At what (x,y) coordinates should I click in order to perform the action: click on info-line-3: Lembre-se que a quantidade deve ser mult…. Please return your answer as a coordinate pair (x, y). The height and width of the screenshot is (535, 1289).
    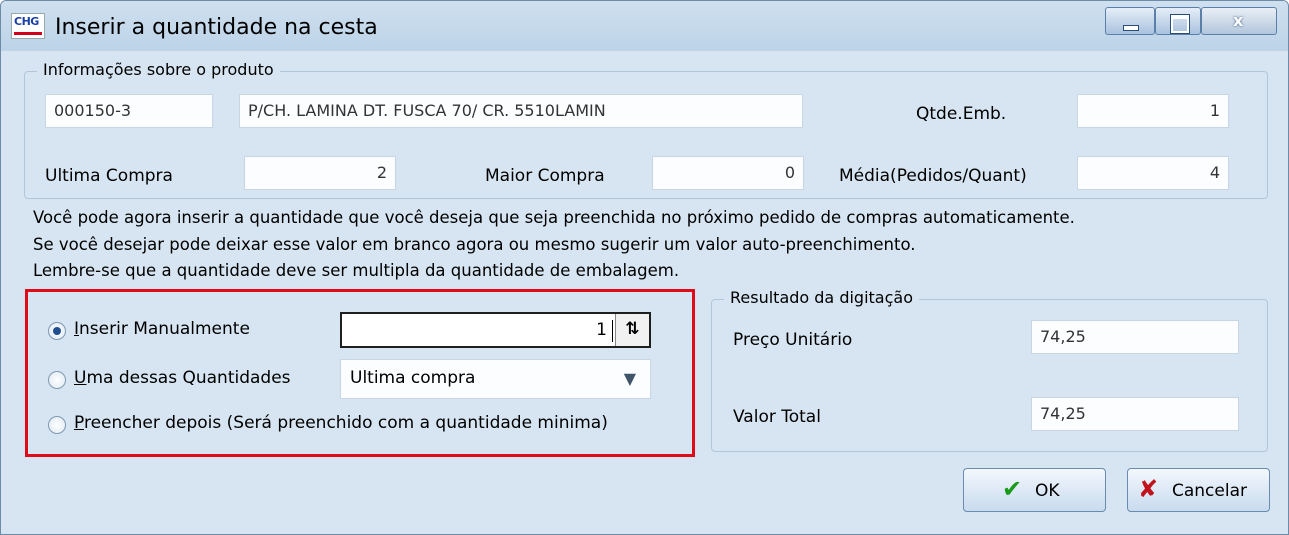
    Looking at the image, I should click on (356, 270).